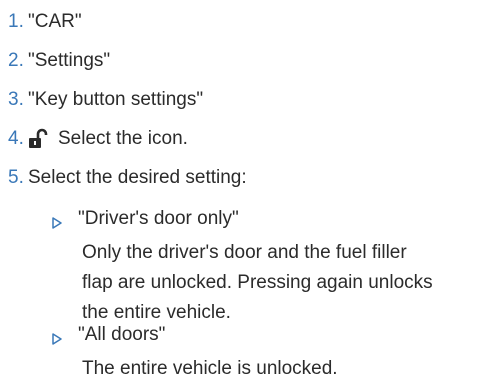 This screenshot has width=483, height=387. I want to click on option-label: "All doors", so click(122, 334).